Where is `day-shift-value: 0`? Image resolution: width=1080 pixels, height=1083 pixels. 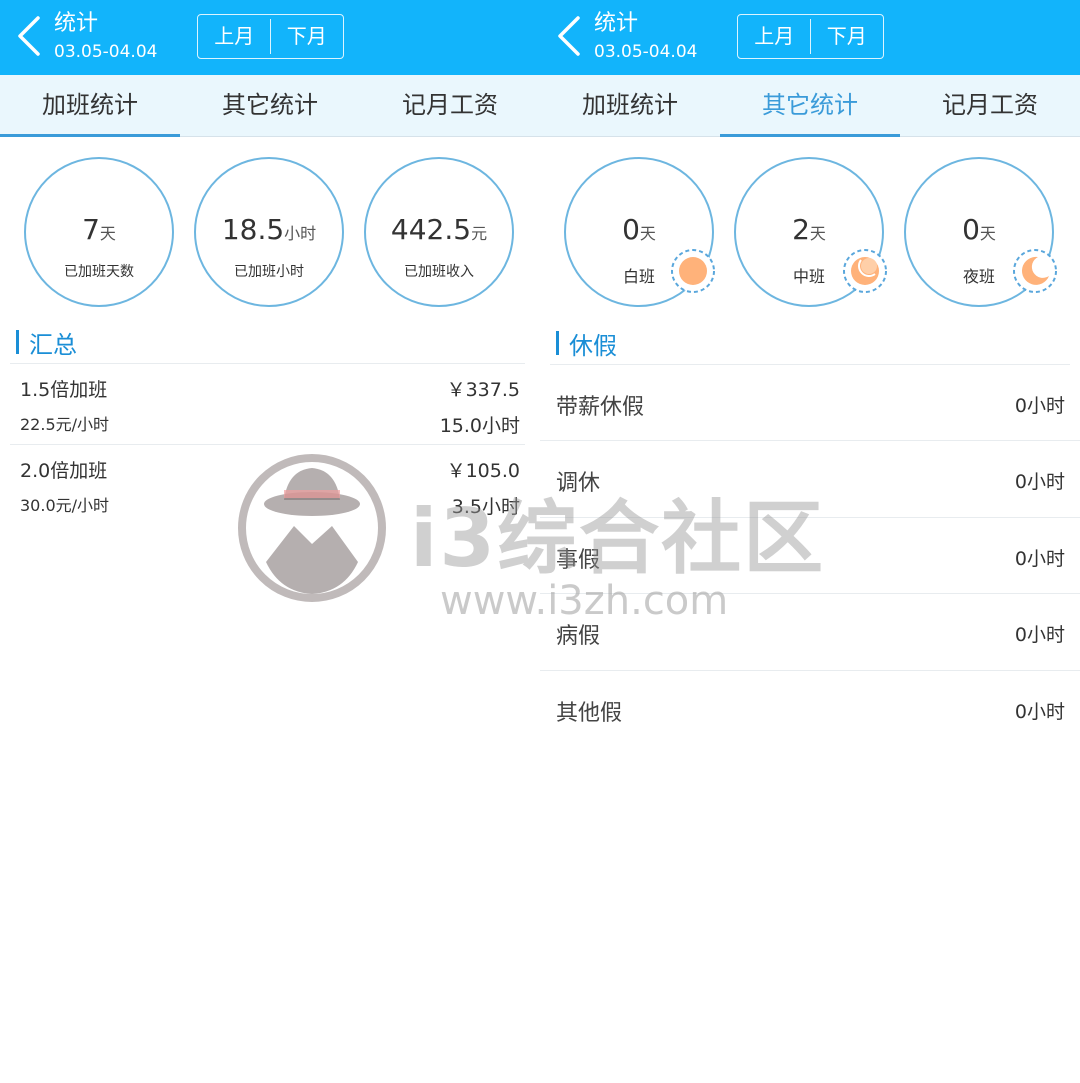
day-shift-value: 0 is located at coordinates (631, 229).